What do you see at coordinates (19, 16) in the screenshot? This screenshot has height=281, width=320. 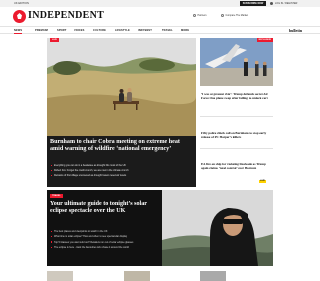 I see `independent-eagle-logo` at bounding box center [19, 16].